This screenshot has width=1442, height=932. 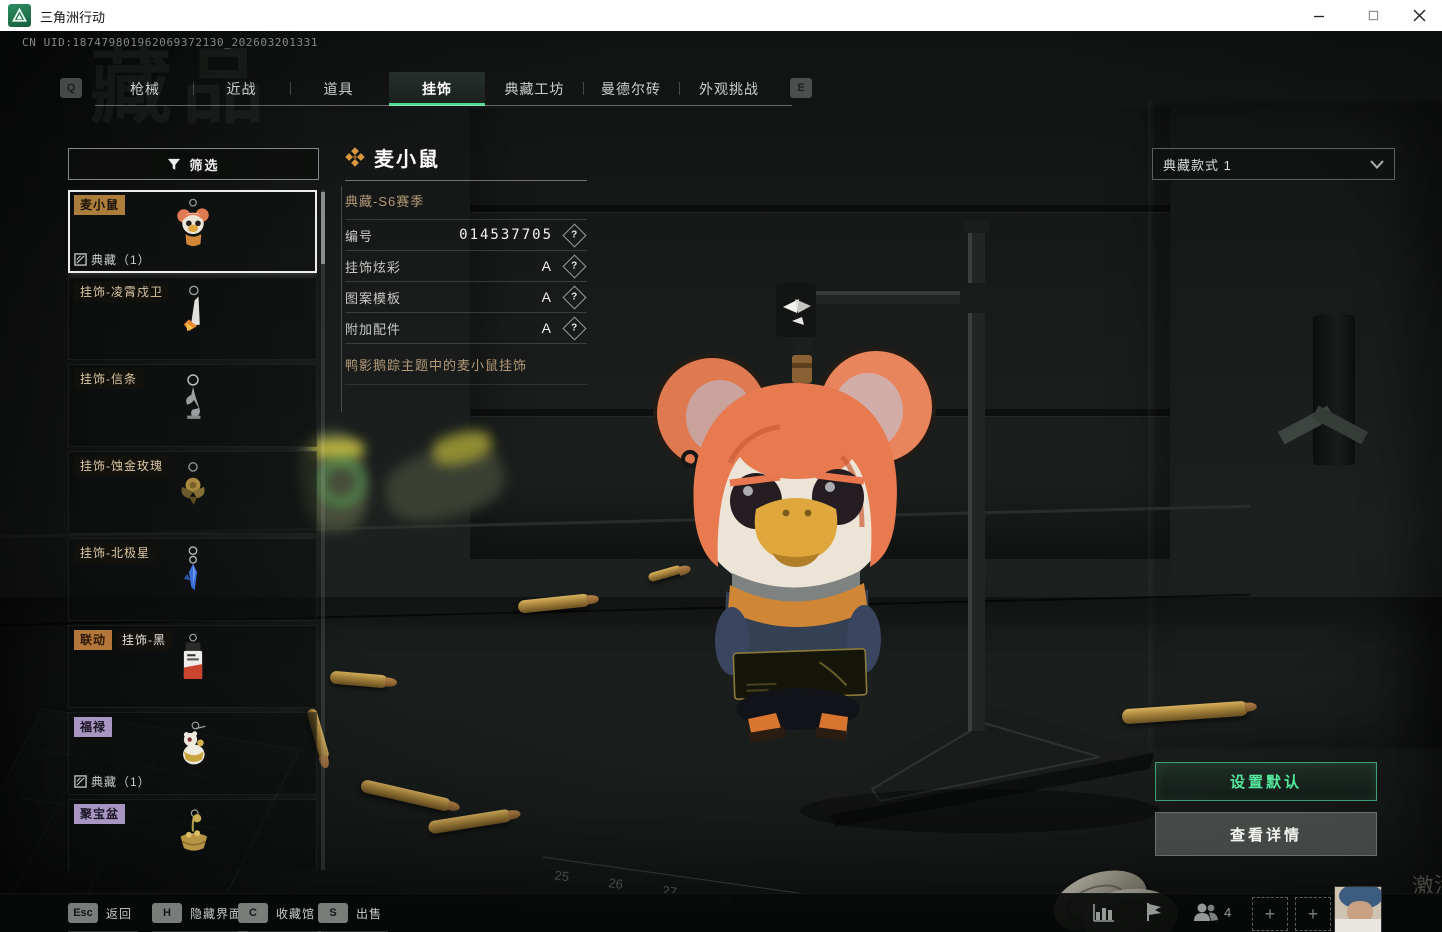 I want to click on next-tab-keyhint: E, so click(x=801, y=88).